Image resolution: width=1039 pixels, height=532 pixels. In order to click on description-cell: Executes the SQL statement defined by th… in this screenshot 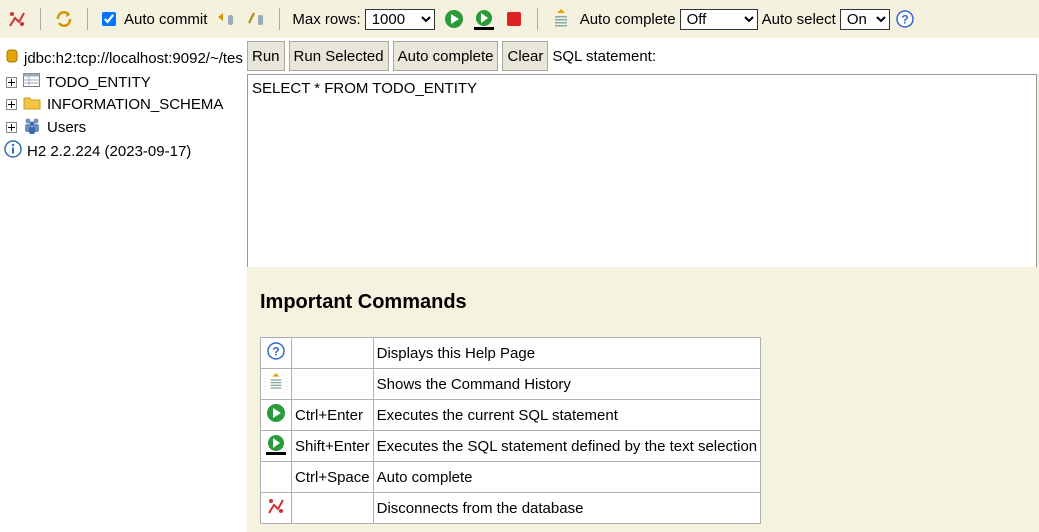, I will do `click(567, 446)`.